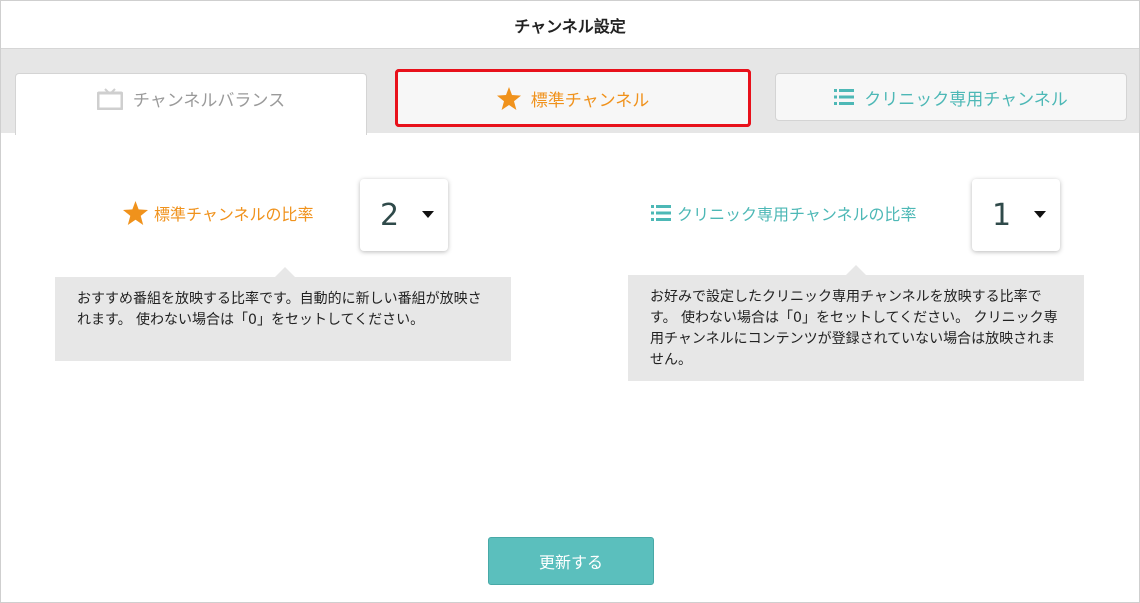 Image resolution: width=1140 pixels, height=603 pixels. What do you see at coordinates (209, 101) in the screenshot?
I see `tab-channel-balance-label: チャンネルバランス` at bounding box center [209, 101].